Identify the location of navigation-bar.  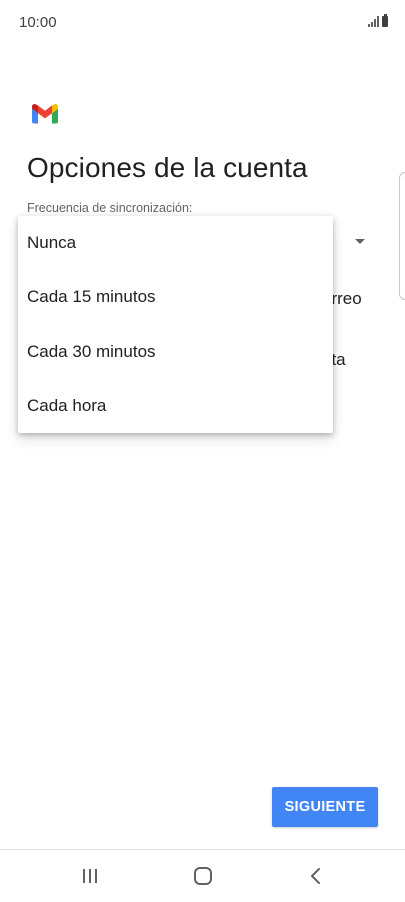
(202, 876).